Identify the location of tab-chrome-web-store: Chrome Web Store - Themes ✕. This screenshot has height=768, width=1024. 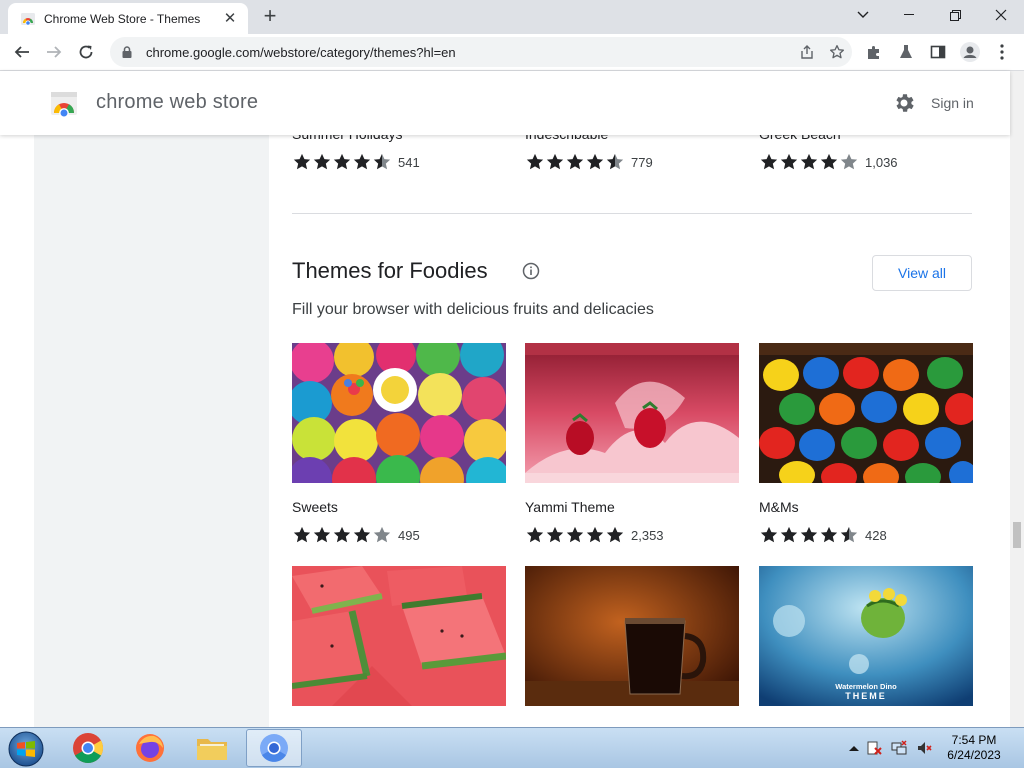
(128, 18).